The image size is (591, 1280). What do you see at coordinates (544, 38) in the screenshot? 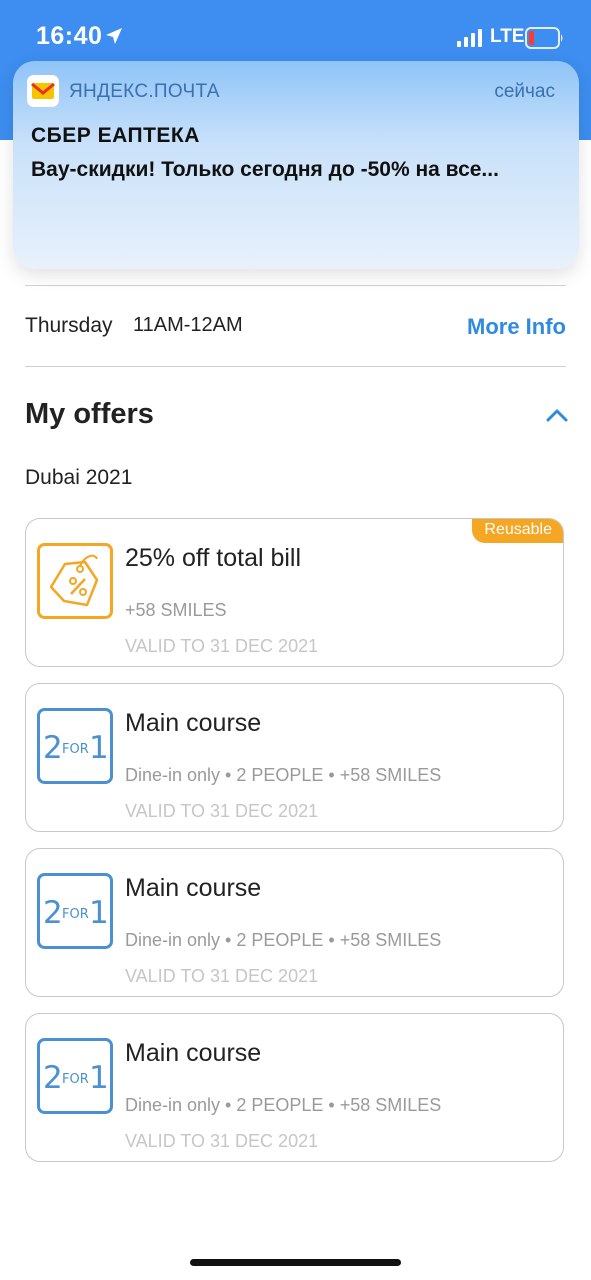
I see `battery-low-icon` at bounding box center [544, 38].